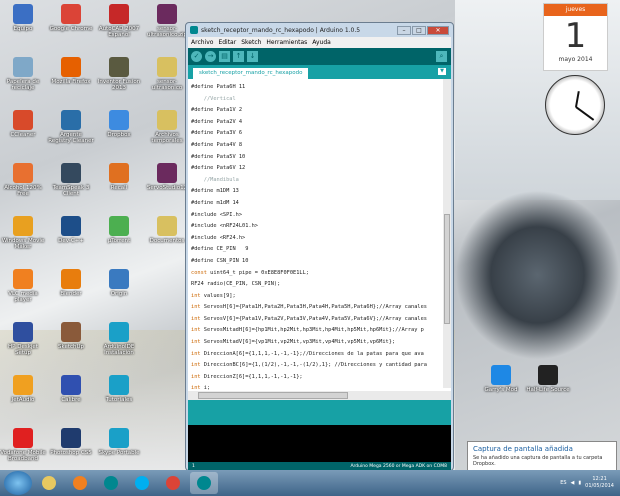 Image resolution: width=620 pixels, height=496 pixels. I want to click on line-number: 1, so click(193, 466).